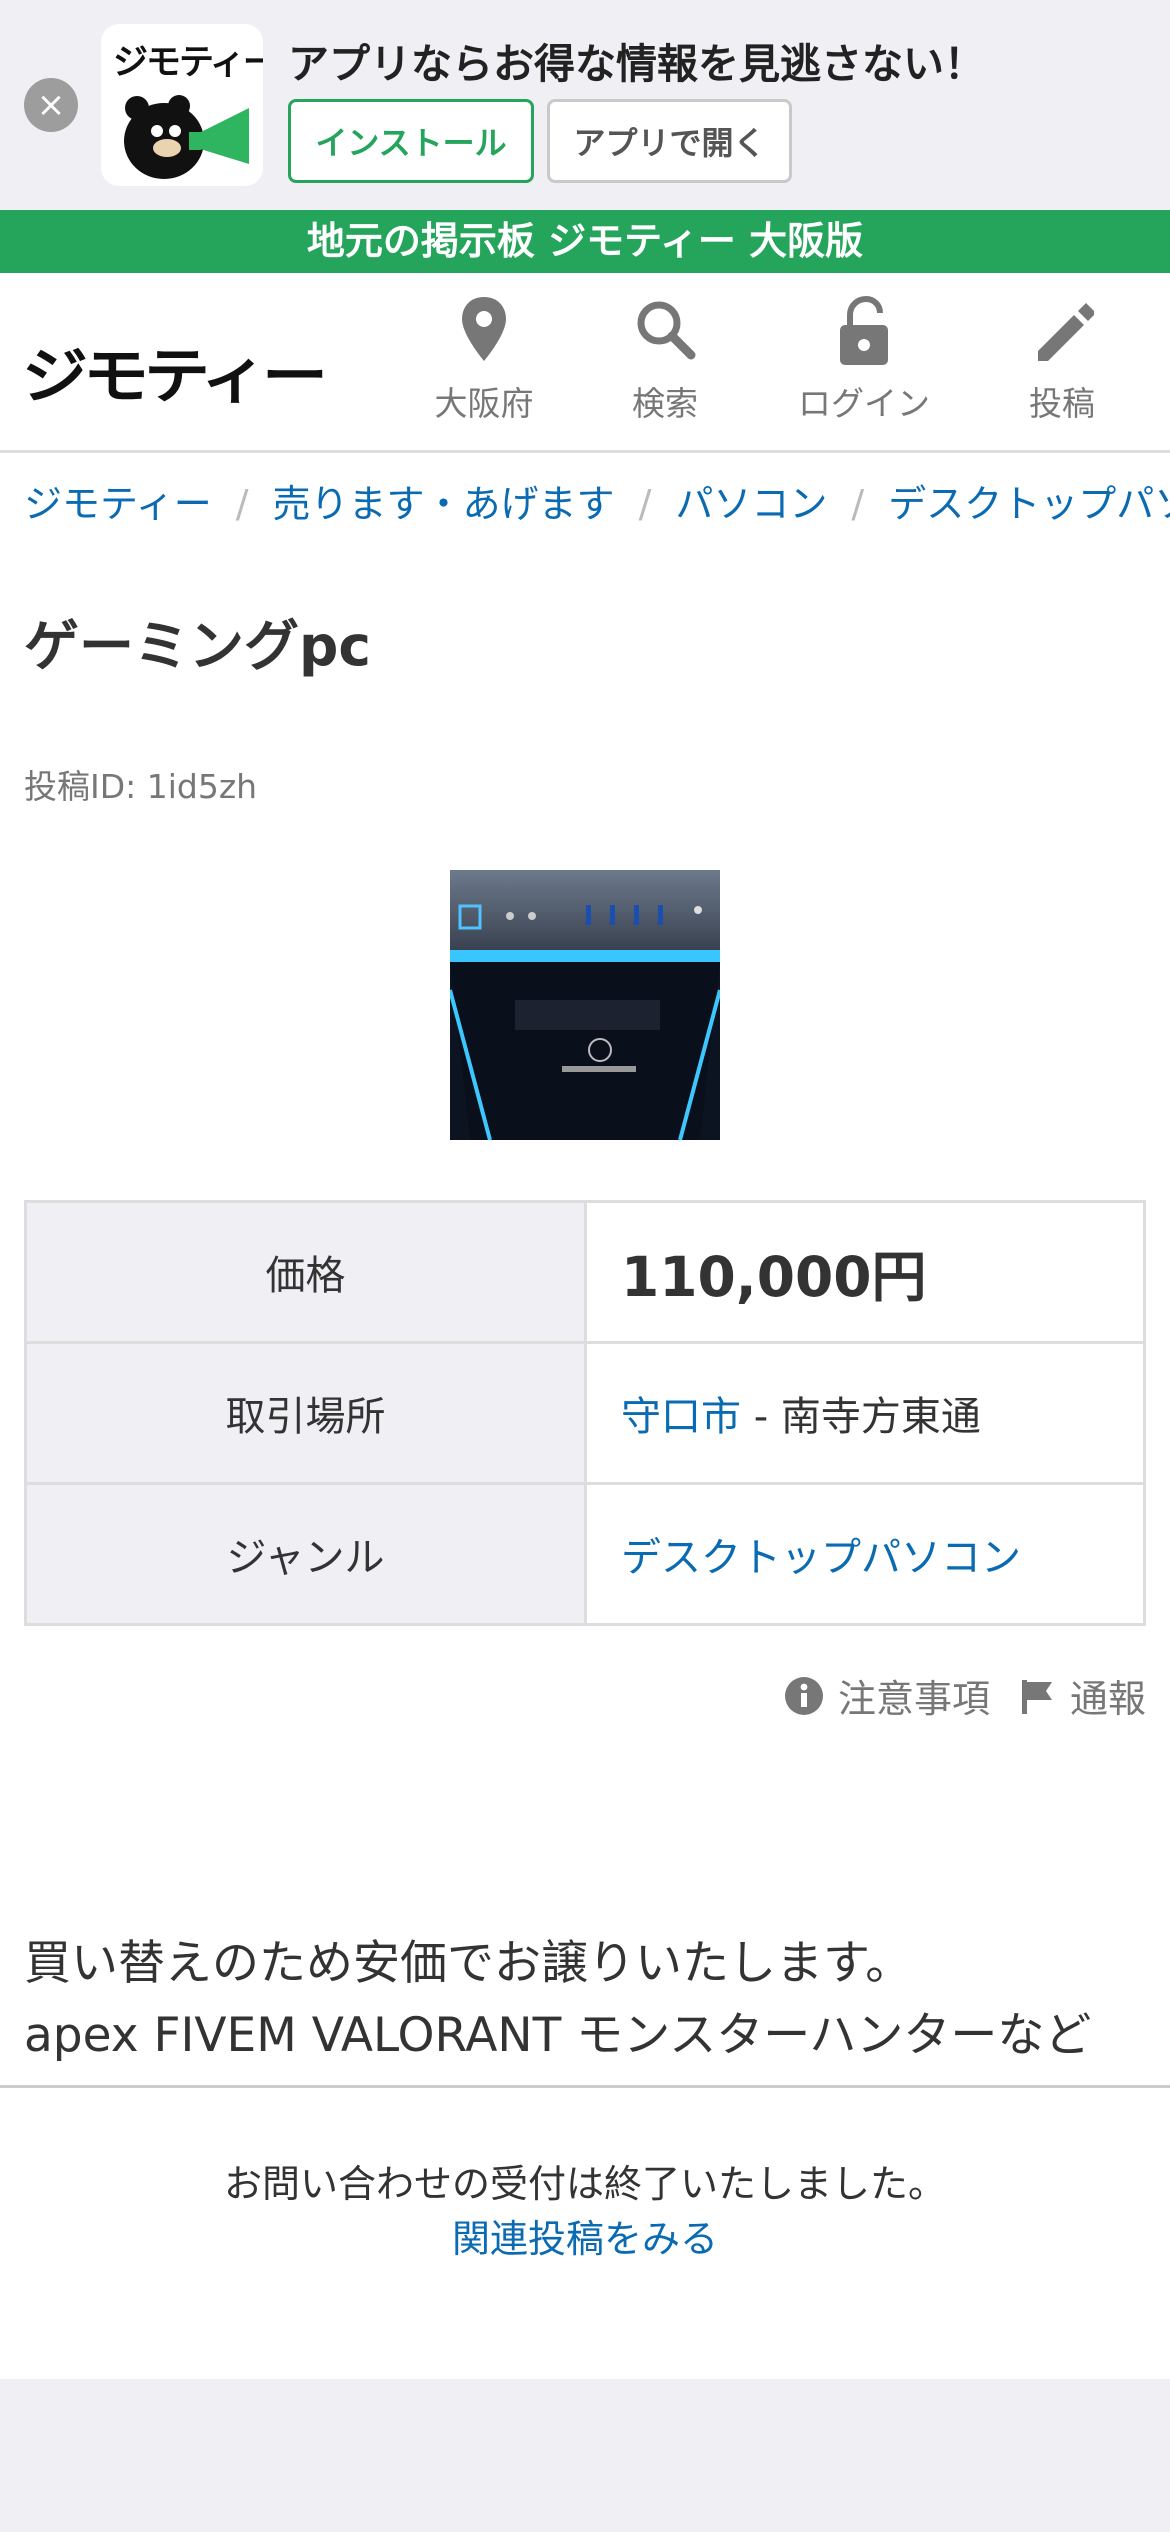  I want to click on inquiry-closed-panel: お問い合わせの受付は終了いたしました。 関連投稿をみる, so click(585, 2232).